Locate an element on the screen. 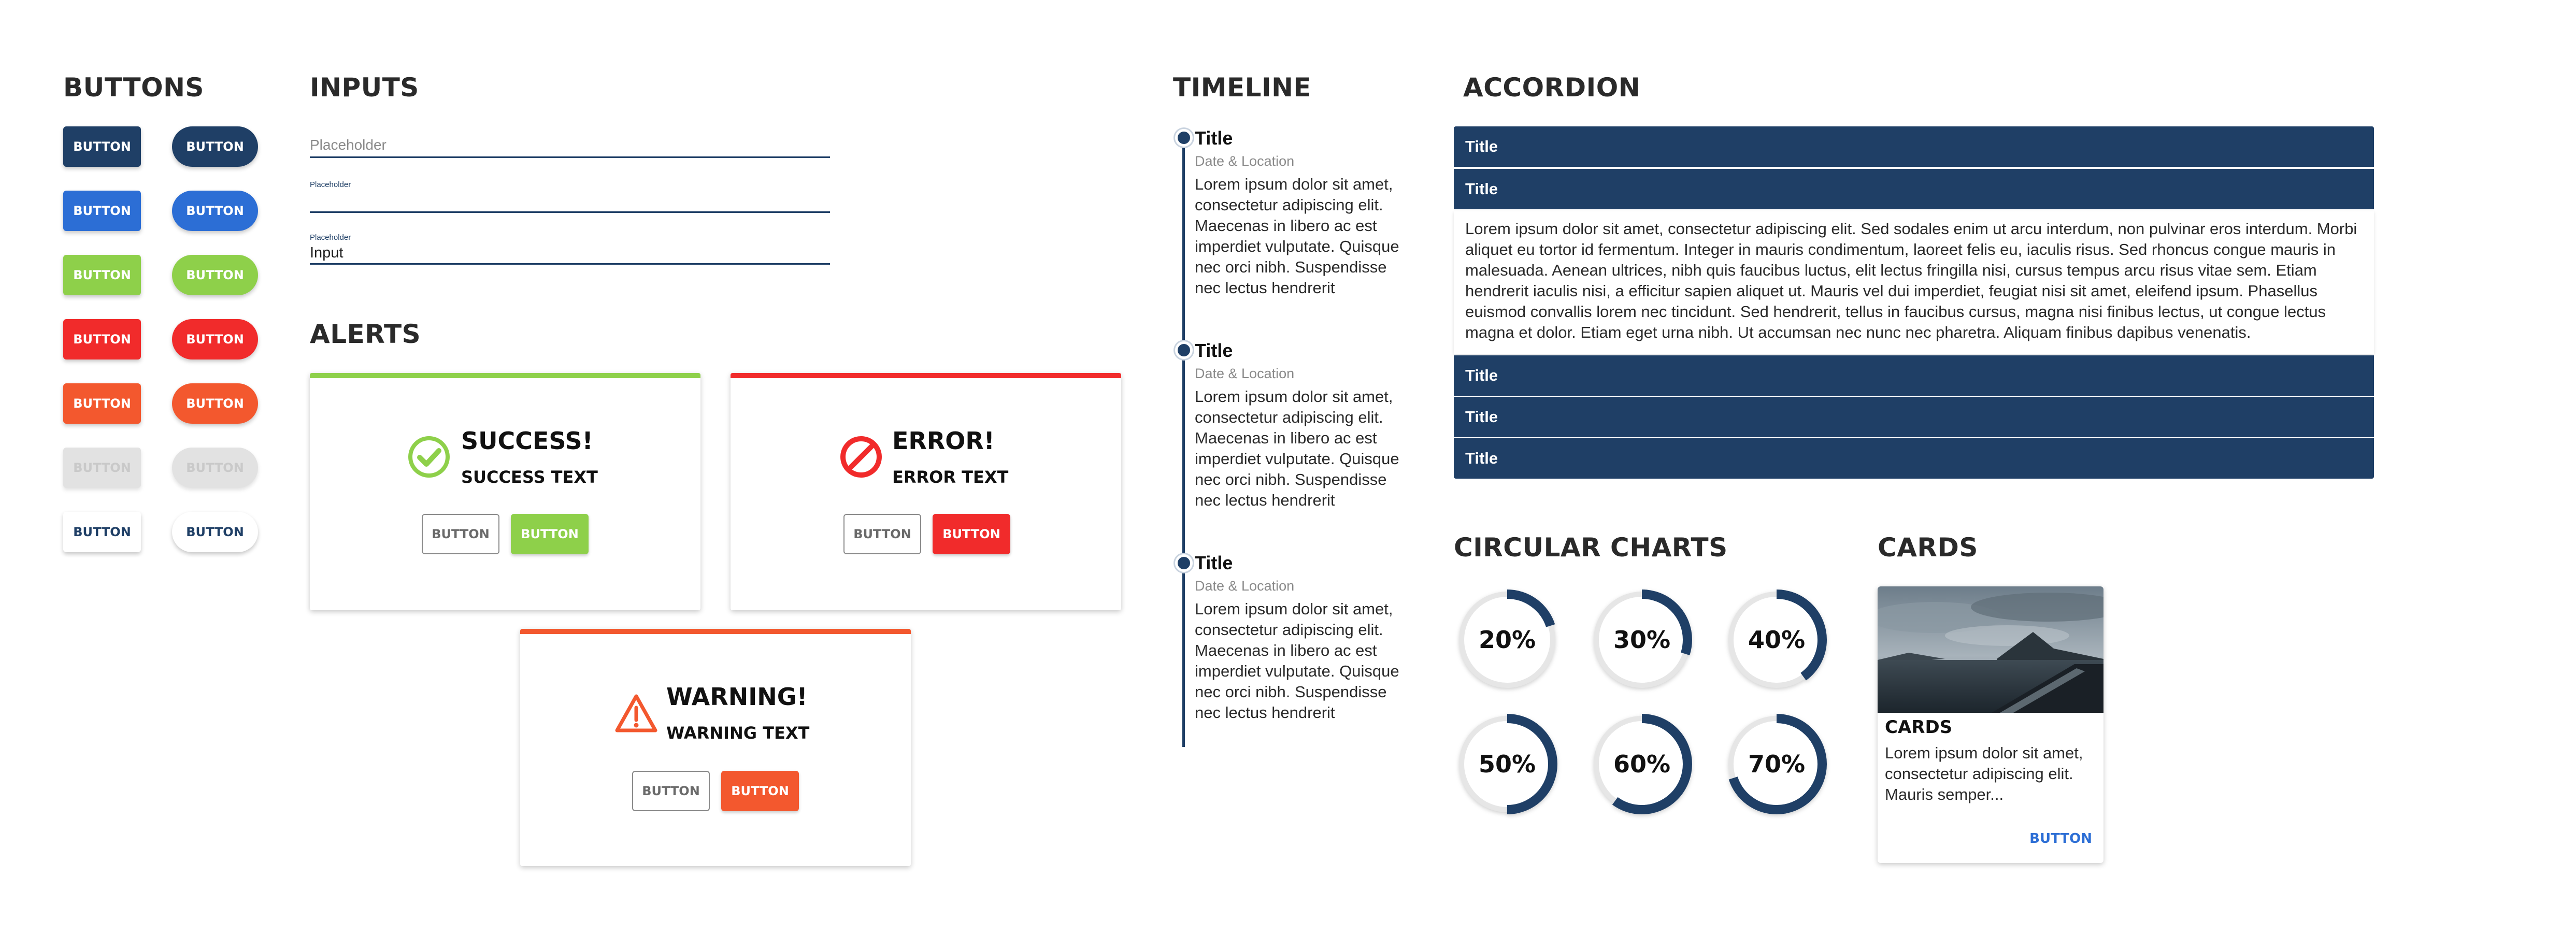 This screenshot has height=949, width=2576. placeholder-input-empty: Placeholder is located at coordinates (570, 147).